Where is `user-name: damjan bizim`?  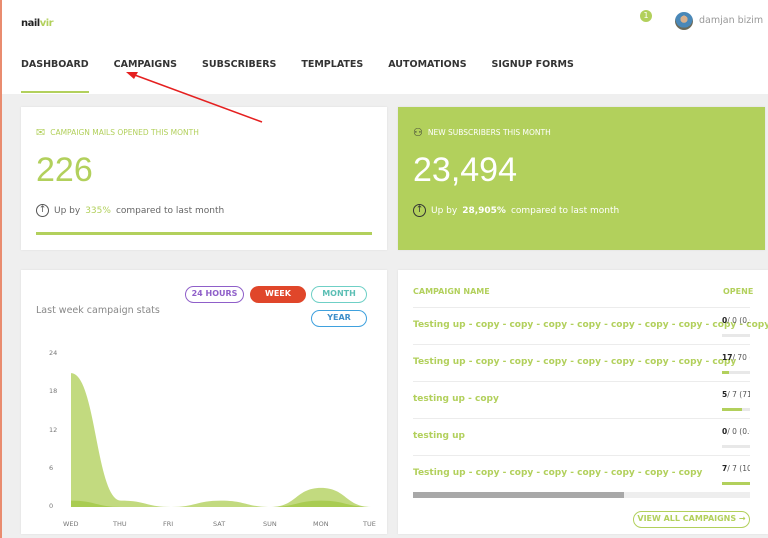 user-name: damjan bizim is located at coordinates (731, 20).